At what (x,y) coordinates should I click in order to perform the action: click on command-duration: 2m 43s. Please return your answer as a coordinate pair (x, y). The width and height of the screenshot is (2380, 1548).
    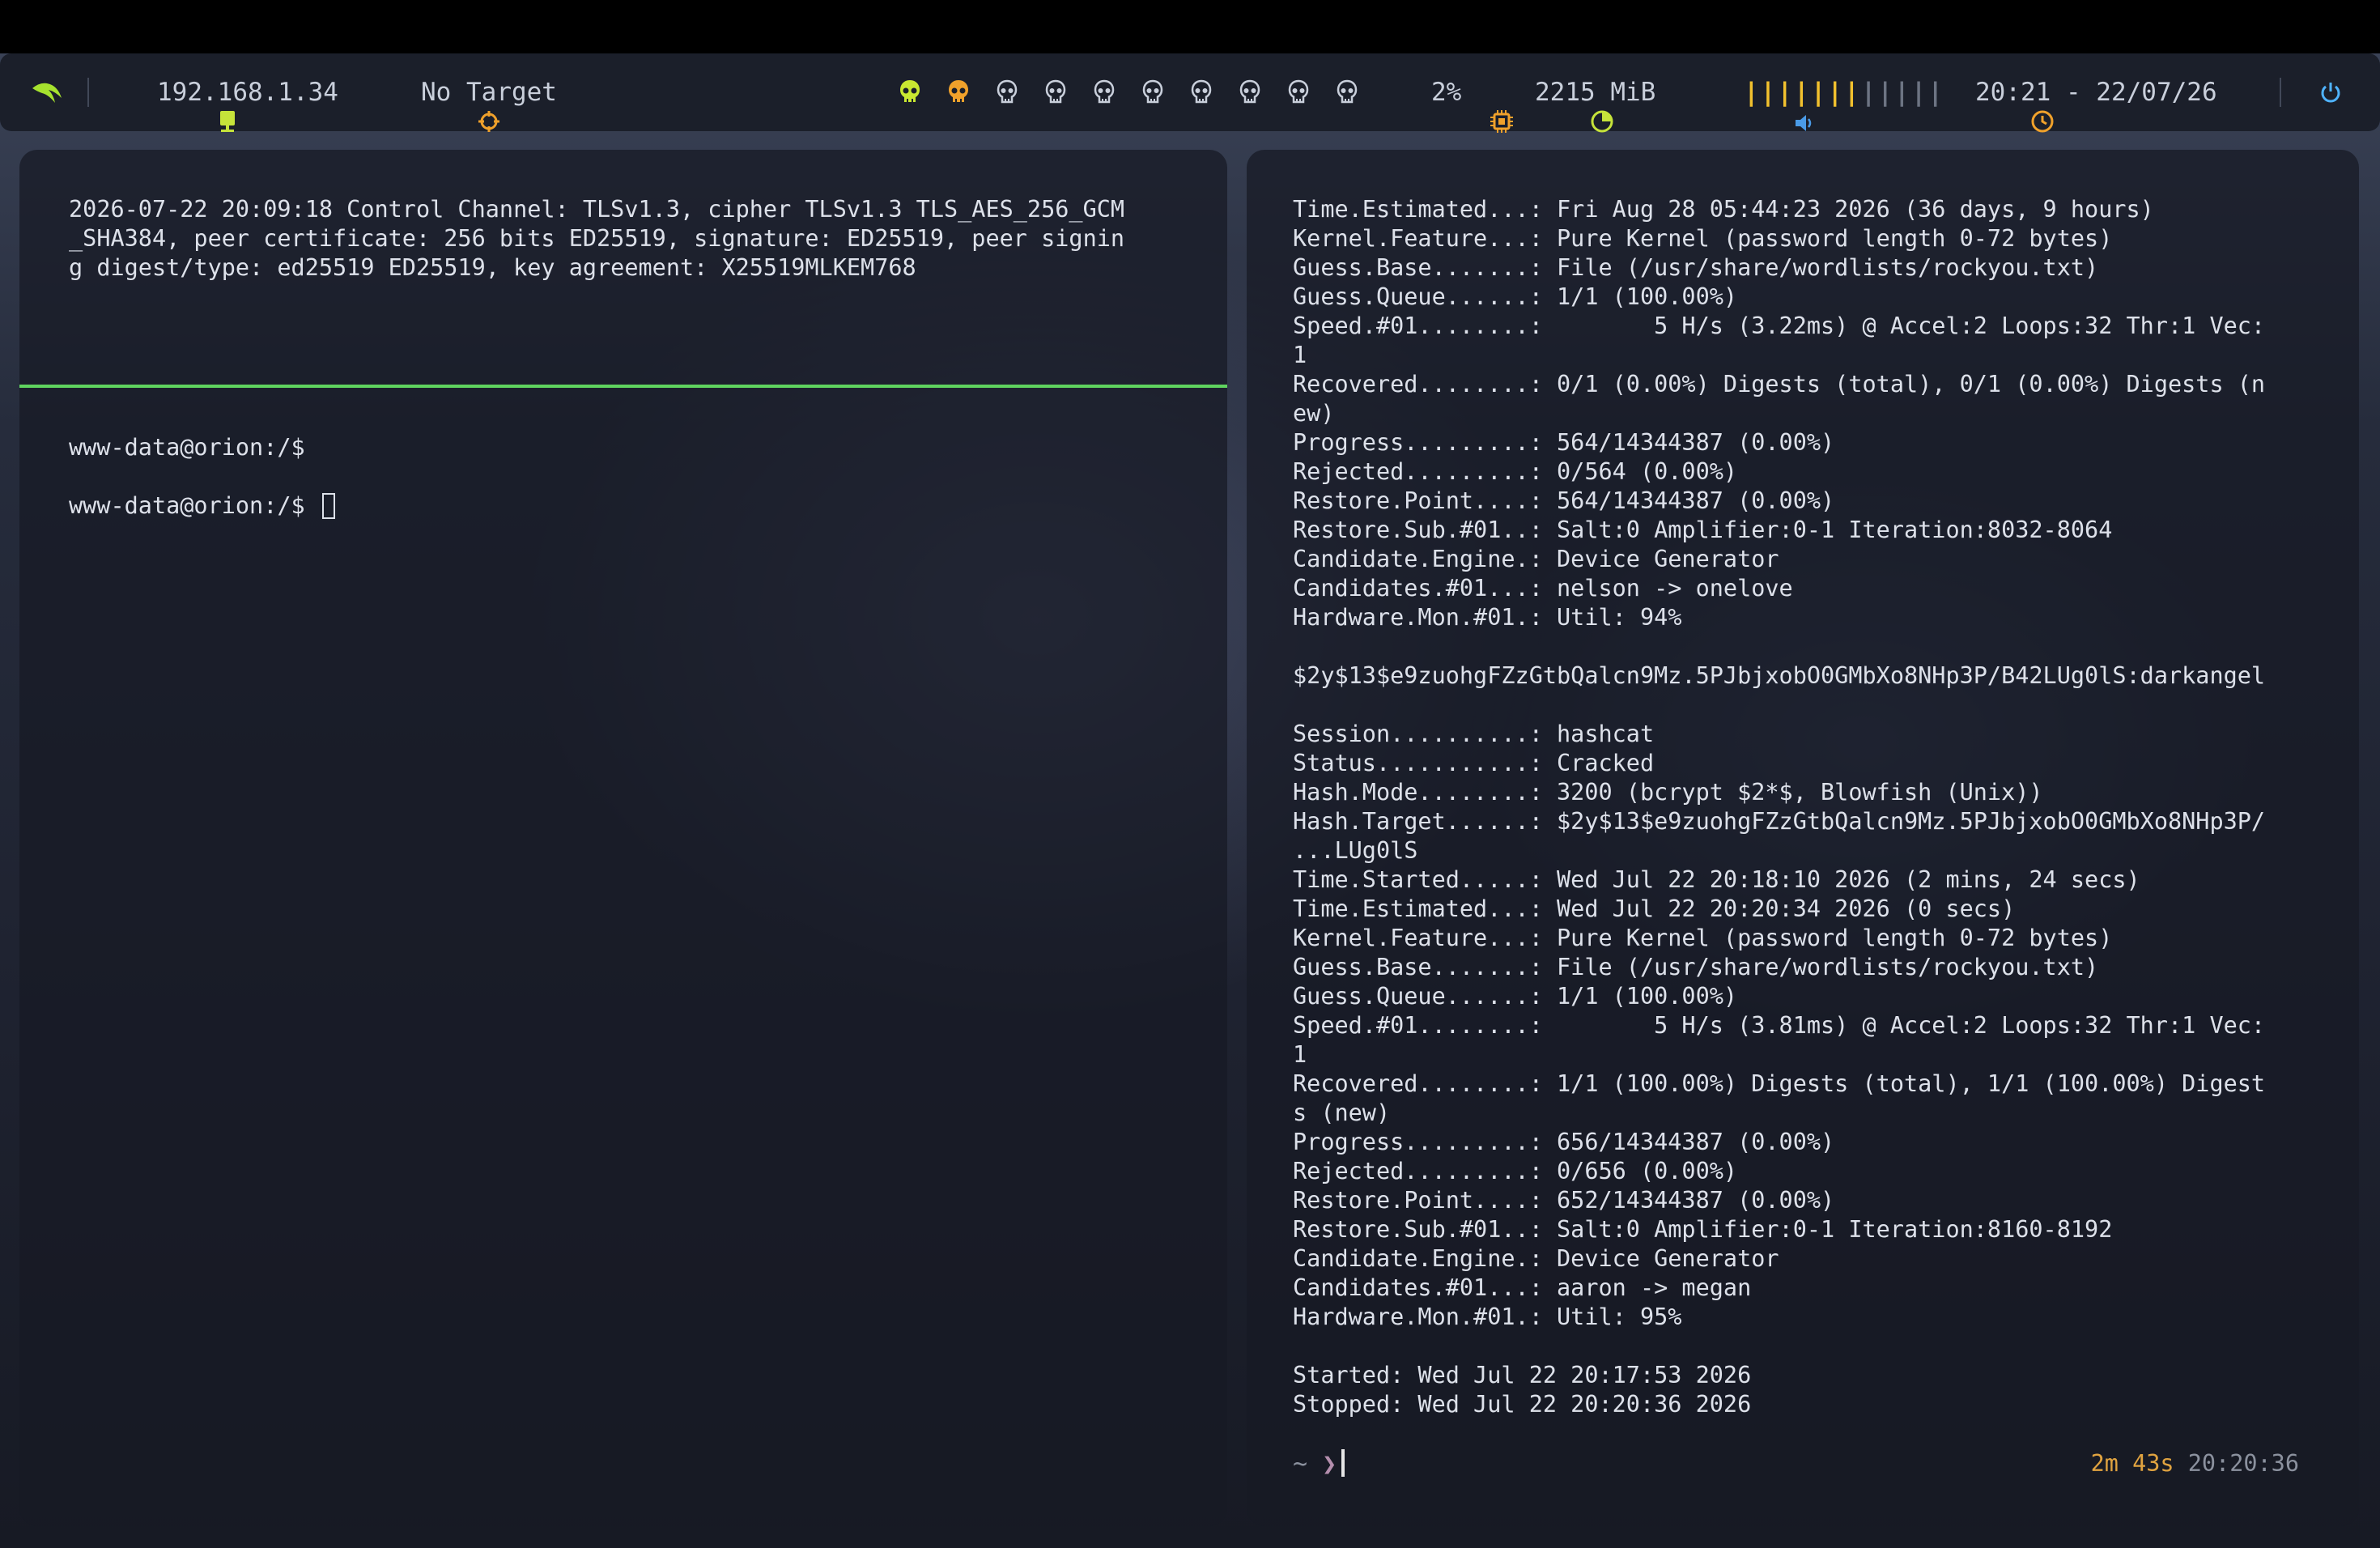
    Looking at the image, I should click on (2132, 1464).